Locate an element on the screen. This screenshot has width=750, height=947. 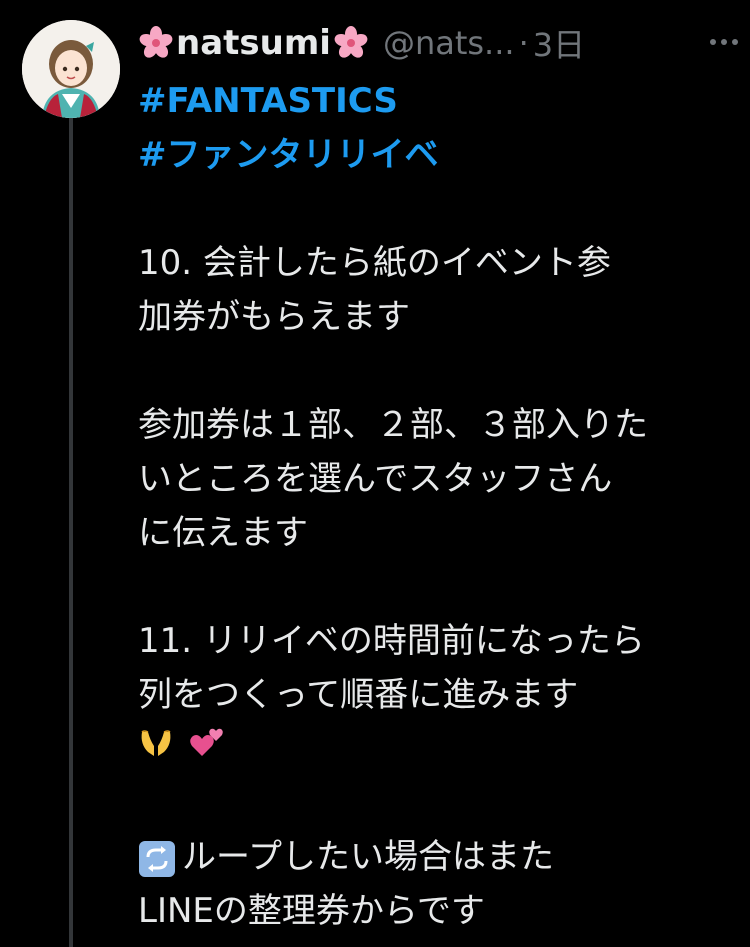
tweet-text-line: 参加券は１部、２部、３部入りた is located at coordinates (393, 425).